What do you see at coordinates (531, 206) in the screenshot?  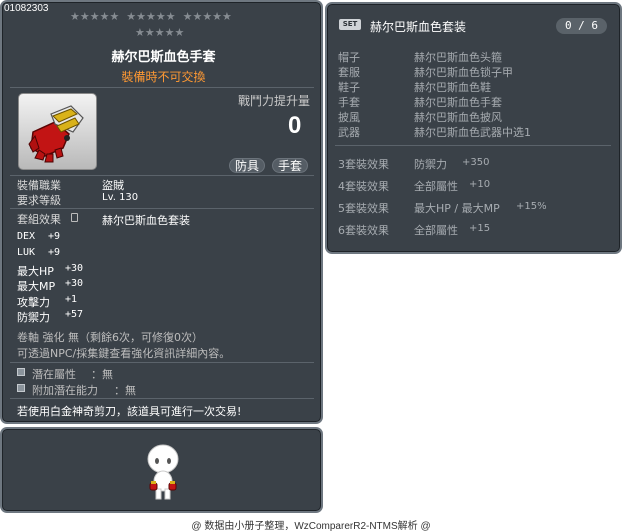 I see `set-effect-value: +15%` at bounding box center [531, 206].